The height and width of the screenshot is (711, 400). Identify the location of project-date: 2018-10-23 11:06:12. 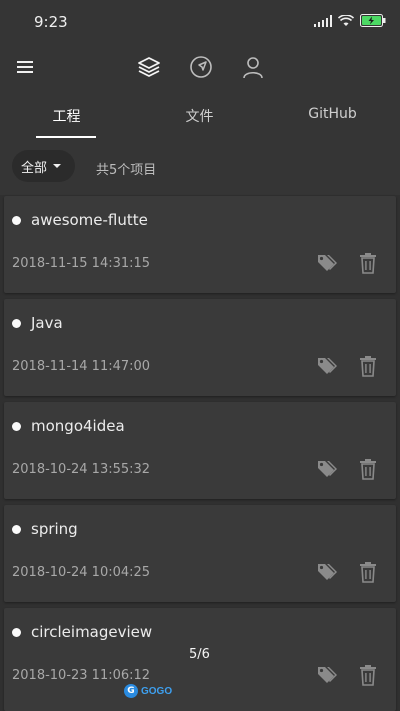
(81, 675).